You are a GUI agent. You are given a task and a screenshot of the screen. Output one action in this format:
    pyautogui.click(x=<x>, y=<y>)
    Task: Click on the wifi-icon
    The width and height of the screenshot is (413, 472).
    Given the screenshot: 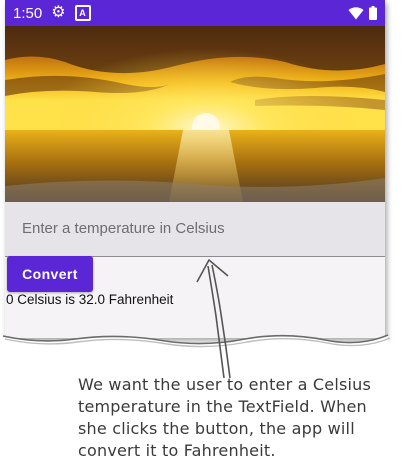 What is the action you would take?
    pyautogui.click(x=356, y=12)
    